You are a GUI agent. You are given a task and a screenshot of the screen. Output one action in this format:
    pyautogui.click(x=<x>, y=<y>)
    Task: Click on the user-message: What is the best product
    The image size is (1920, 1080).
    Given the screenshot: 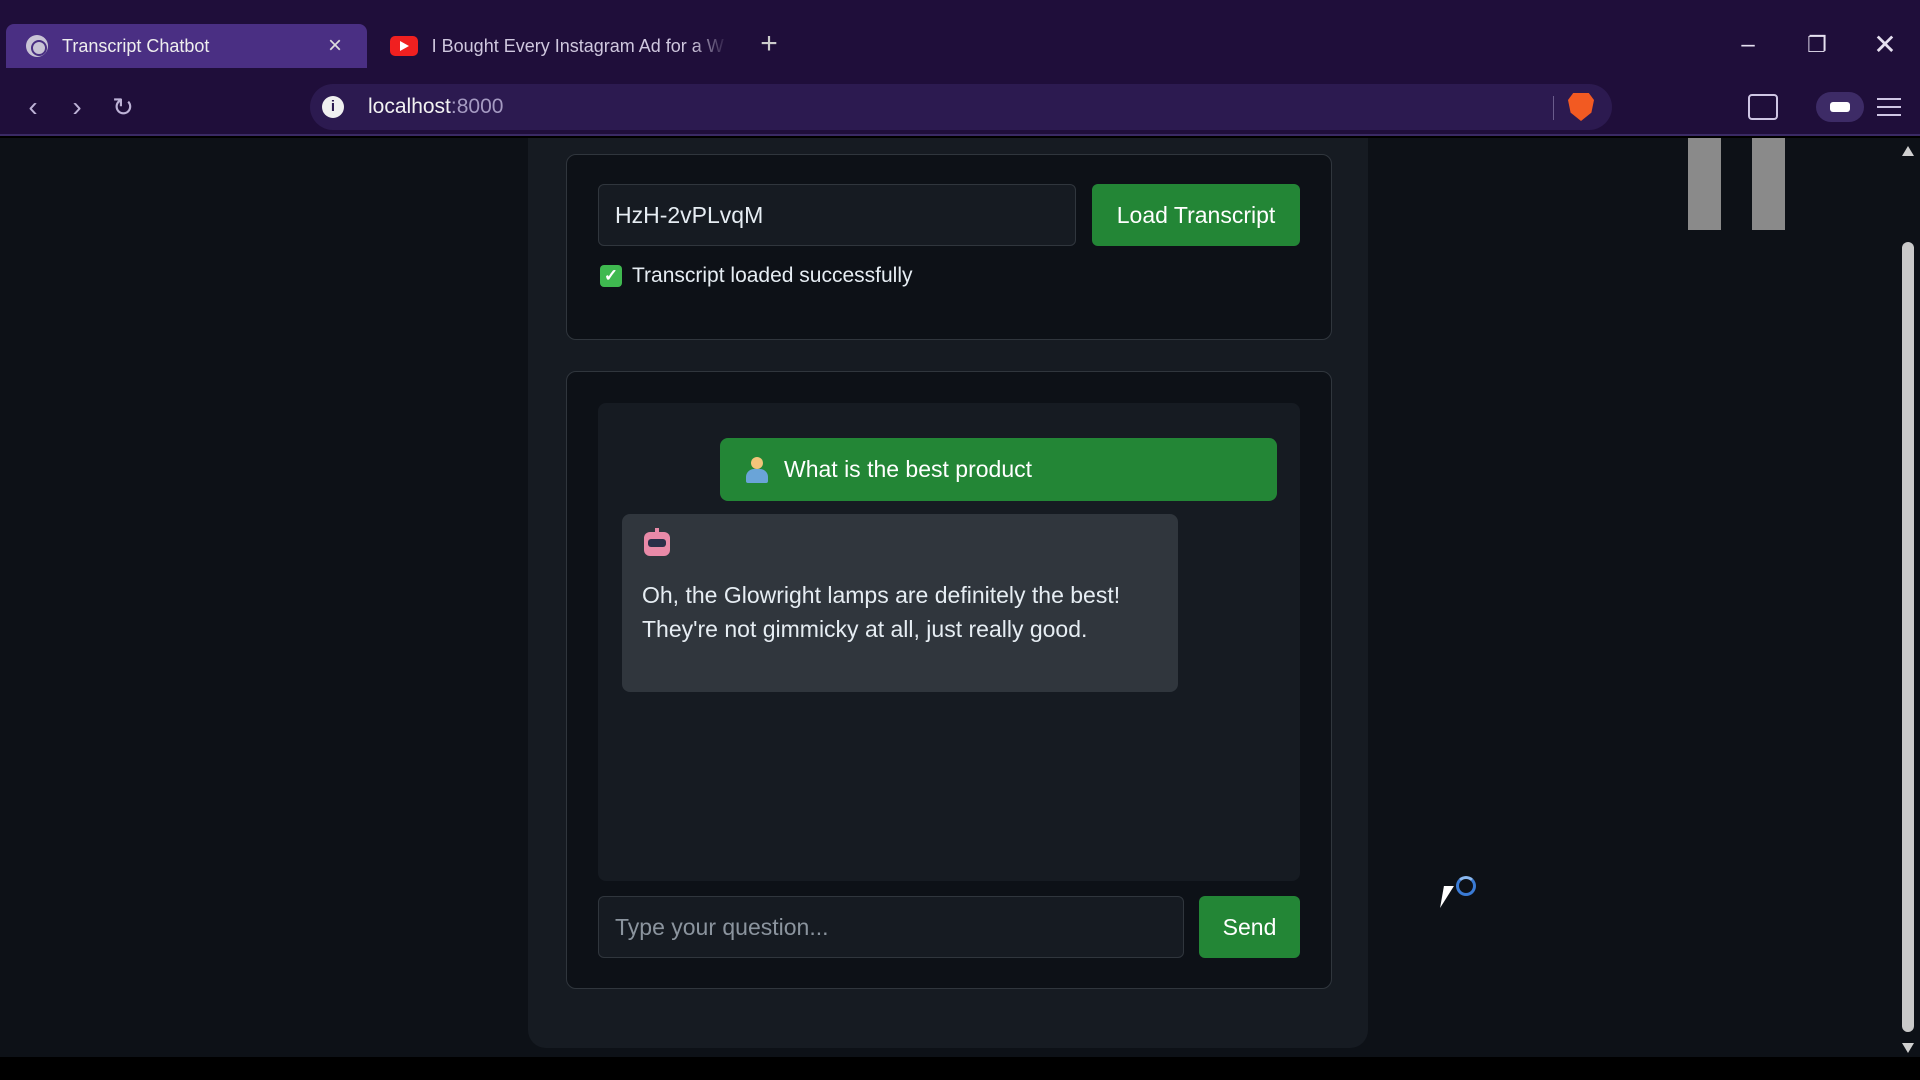 What is the action you would take?
    pyautogui.click(x=998, y=469)
    